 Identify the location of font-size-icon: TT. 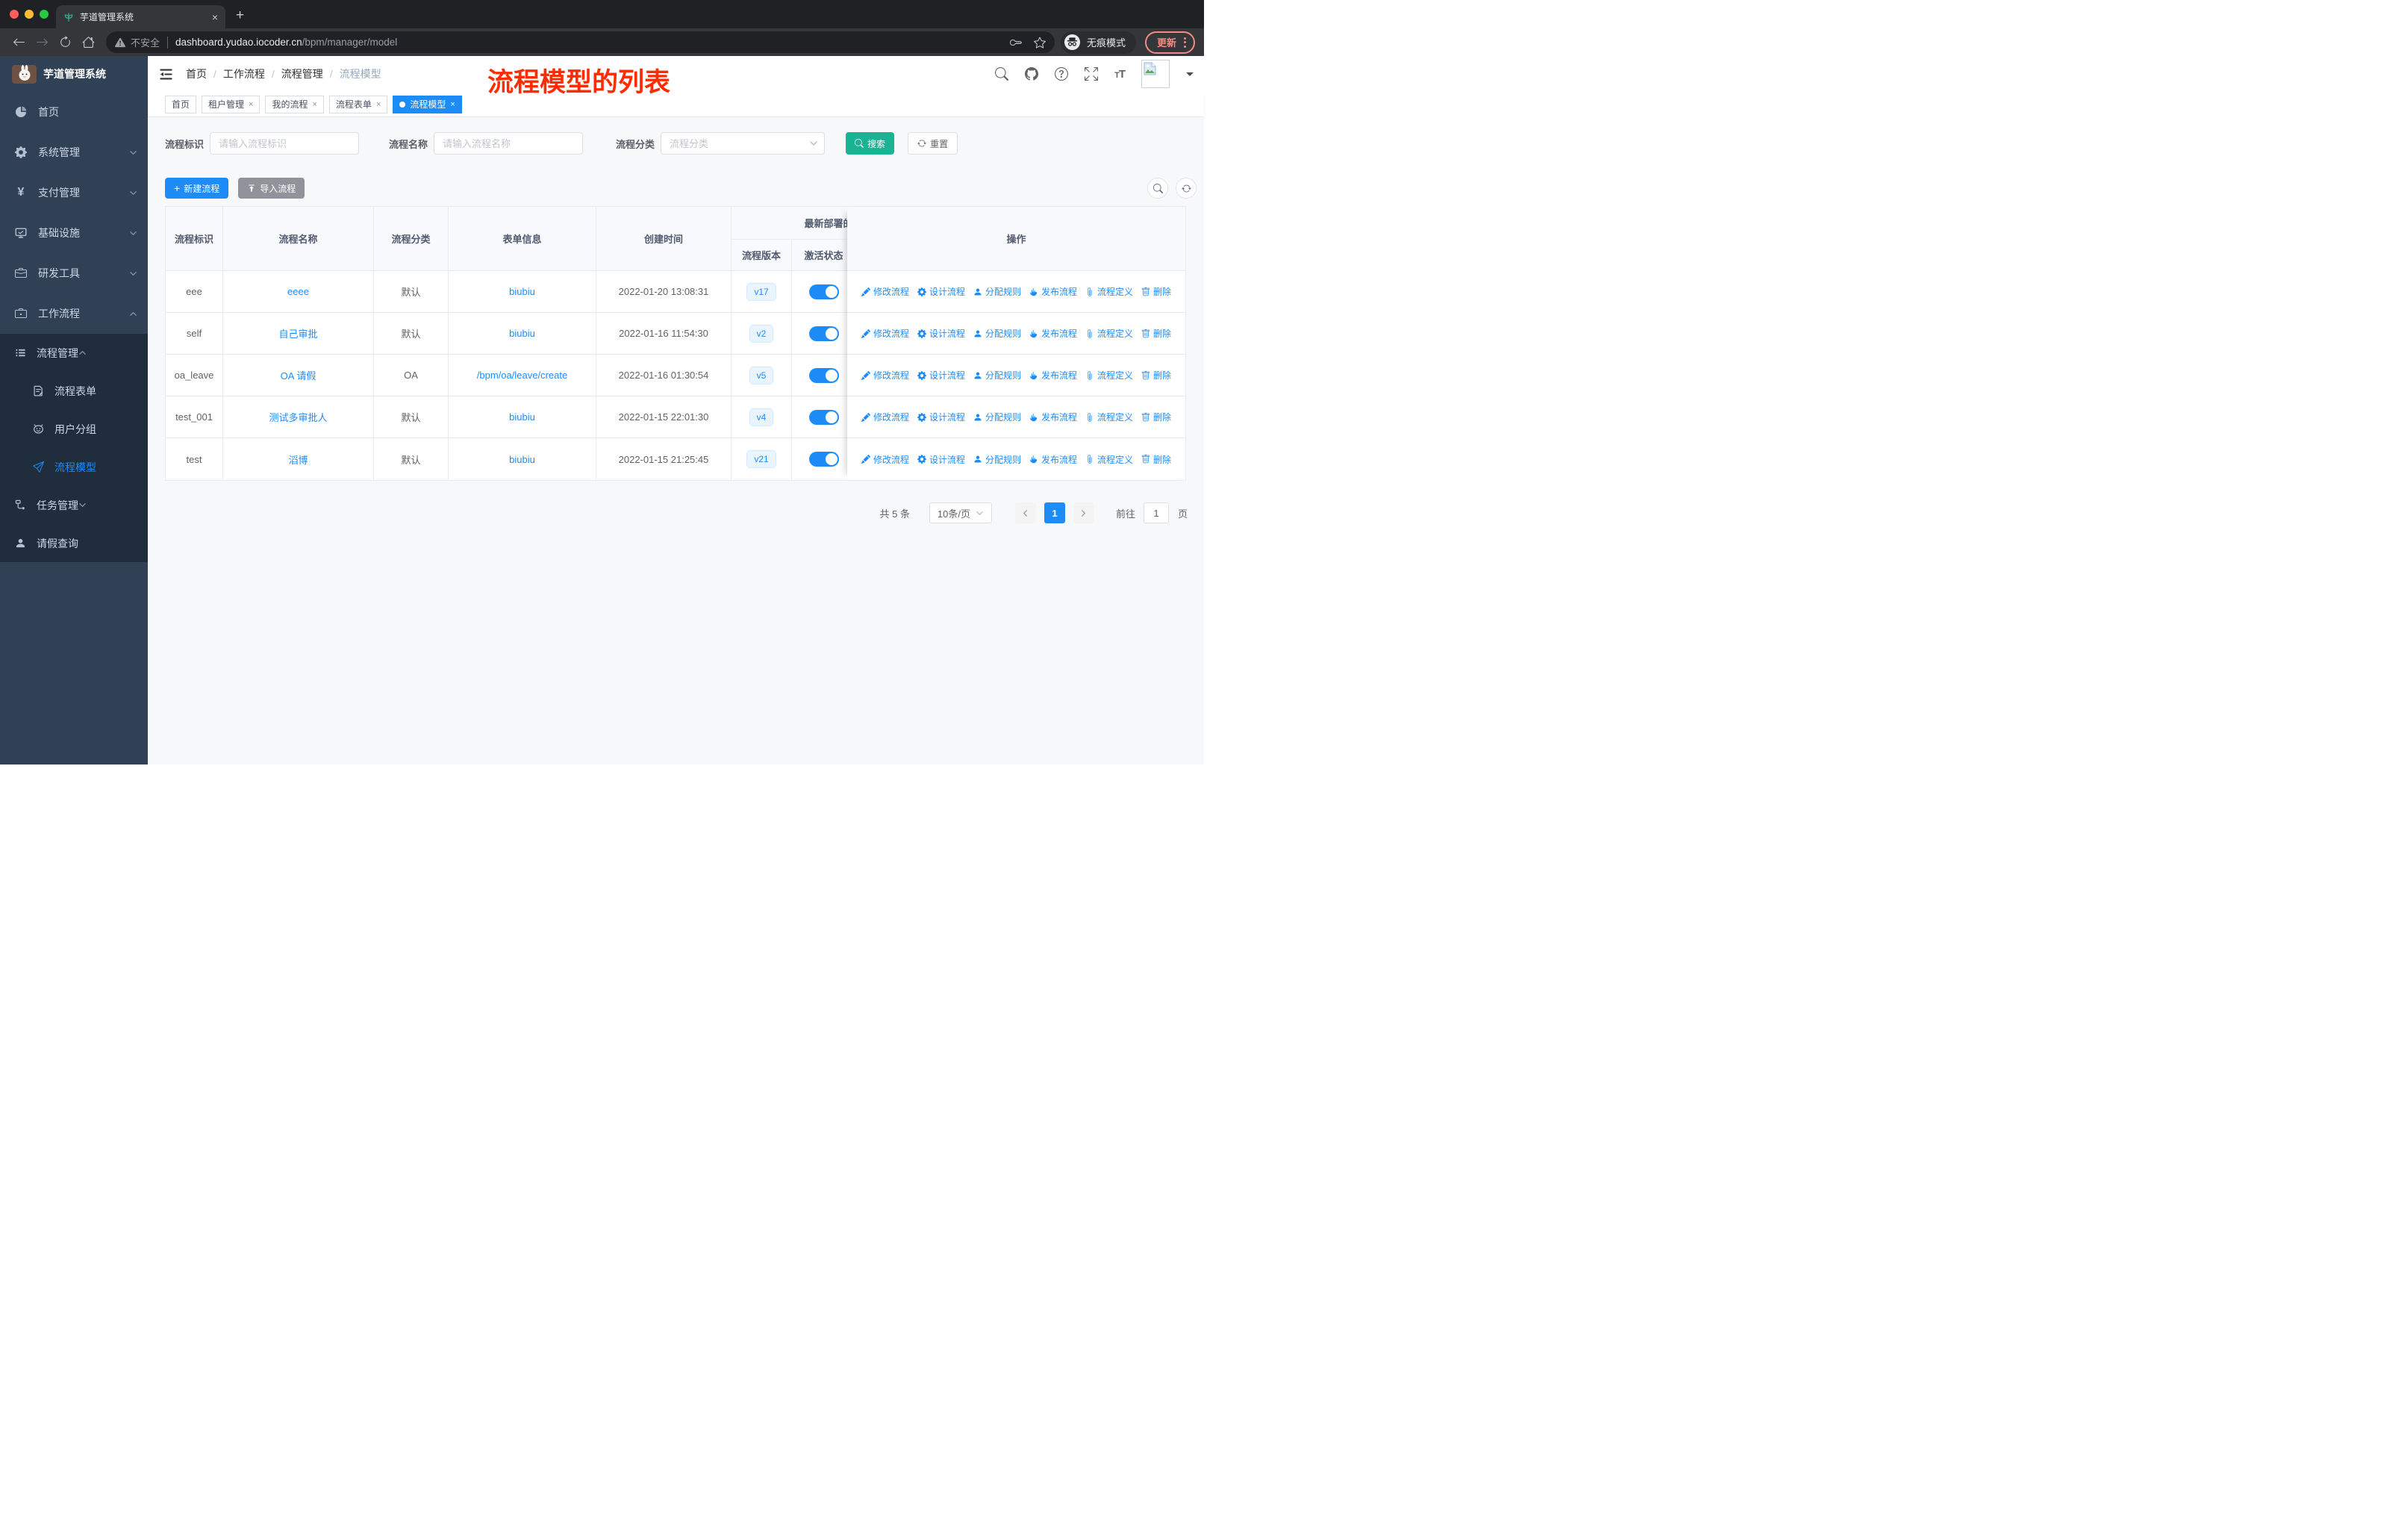
(1120, 74).